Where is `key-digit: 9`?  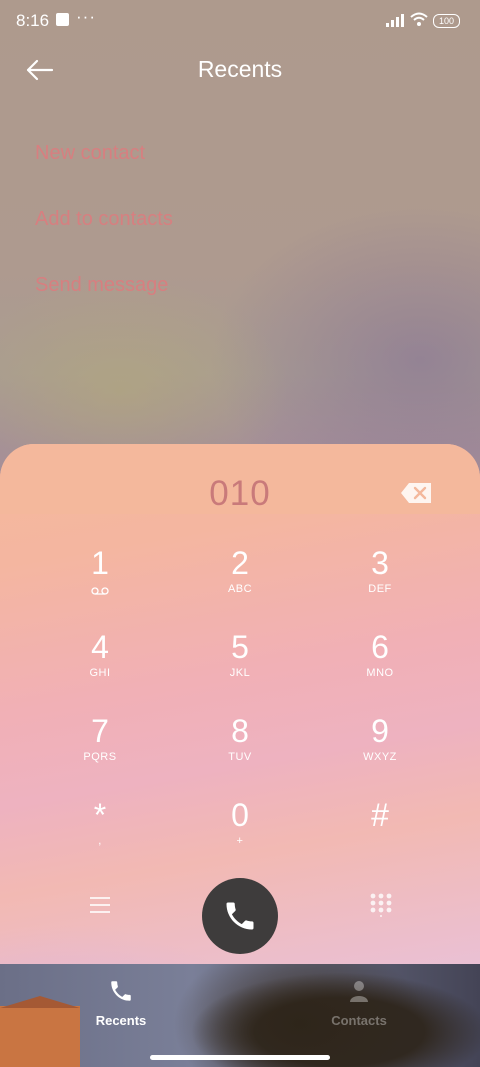 key-digit: 9 is located at coordinates (380, 731).